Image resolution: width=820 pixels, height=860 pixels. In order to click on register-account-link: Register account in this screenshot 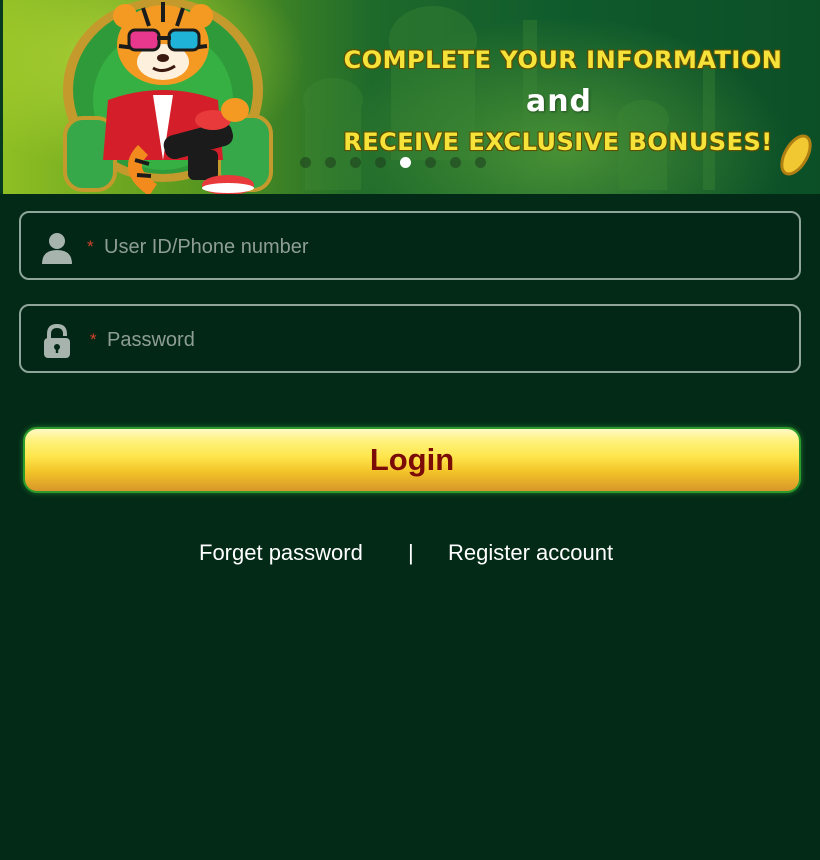, I will do `click(530, 553)`.